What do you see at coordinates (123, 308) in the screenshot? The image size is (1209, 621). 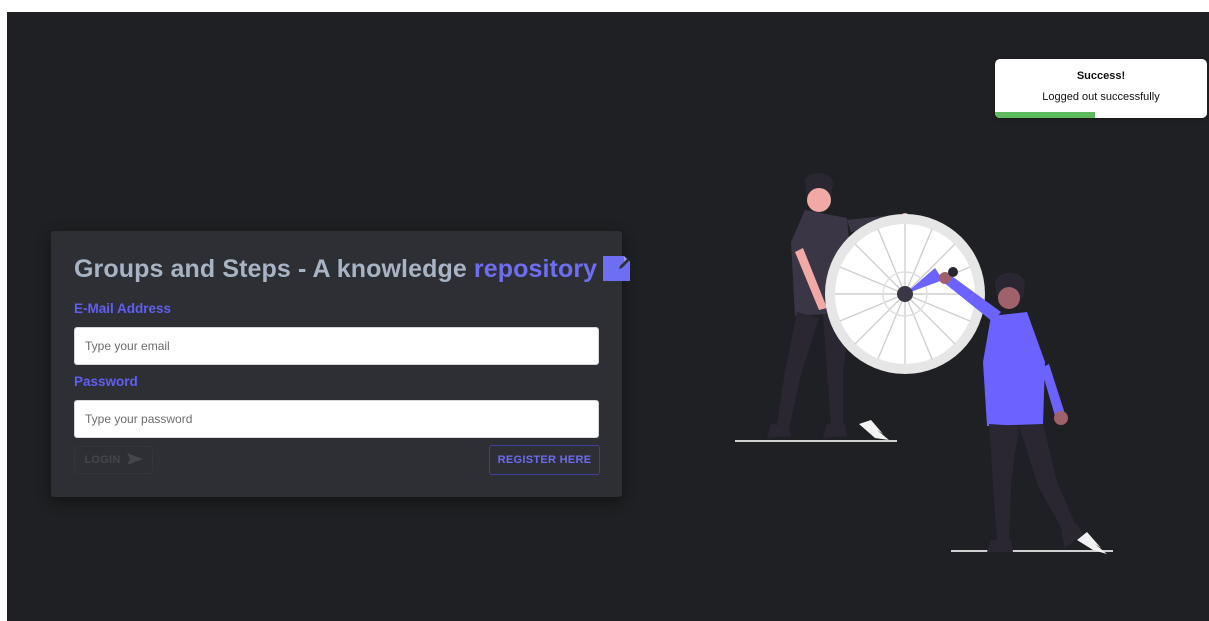 I see `email-label: E-Mail Address` at bounding box center [123, 308].